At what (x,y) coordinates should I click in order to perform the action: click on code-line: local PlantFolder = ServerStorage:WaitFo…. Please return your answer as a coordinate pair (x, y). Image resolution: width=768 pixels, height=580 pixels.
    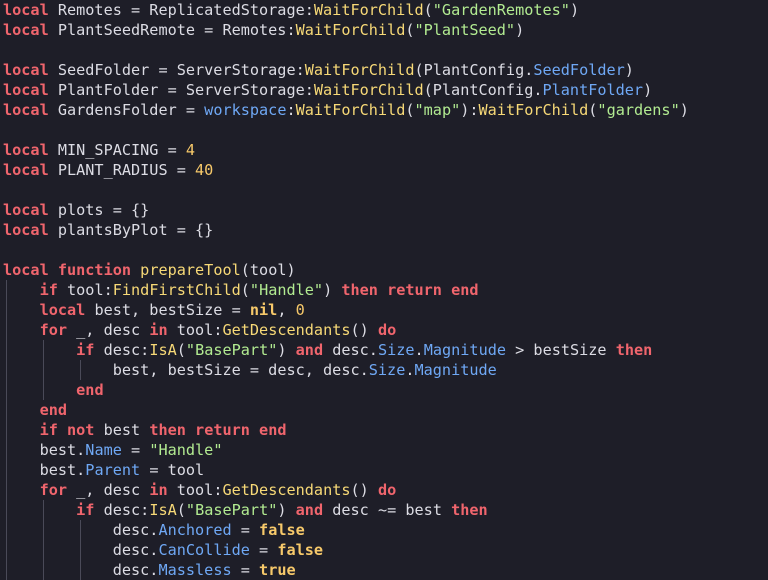
    Looking at the image, I should click on (384, 90).